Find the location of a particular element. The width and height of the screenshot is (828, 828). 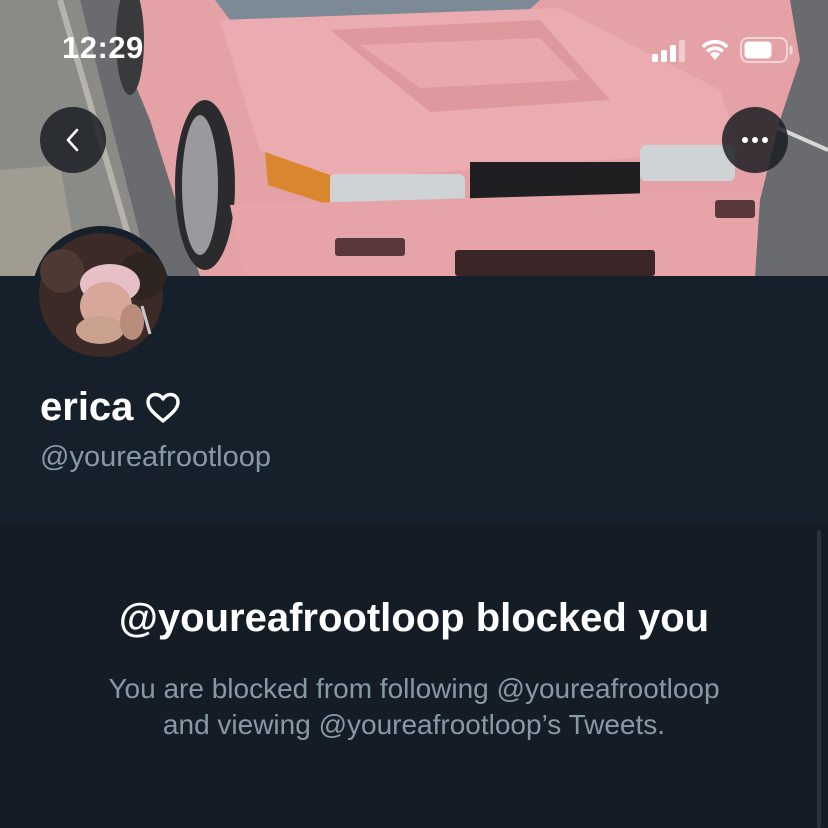

avatar-photo is located at coordinates (101, 295).